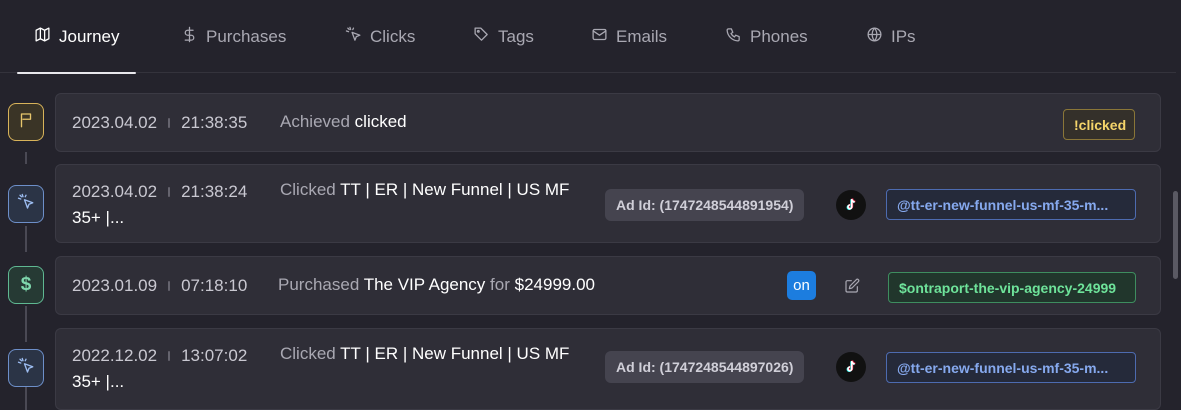 Image resolution: width=1181 pixels, height=410 pixels. Describe the element at coordinates (874, 37) in the screenshot. I see `globe-icon` at that location.